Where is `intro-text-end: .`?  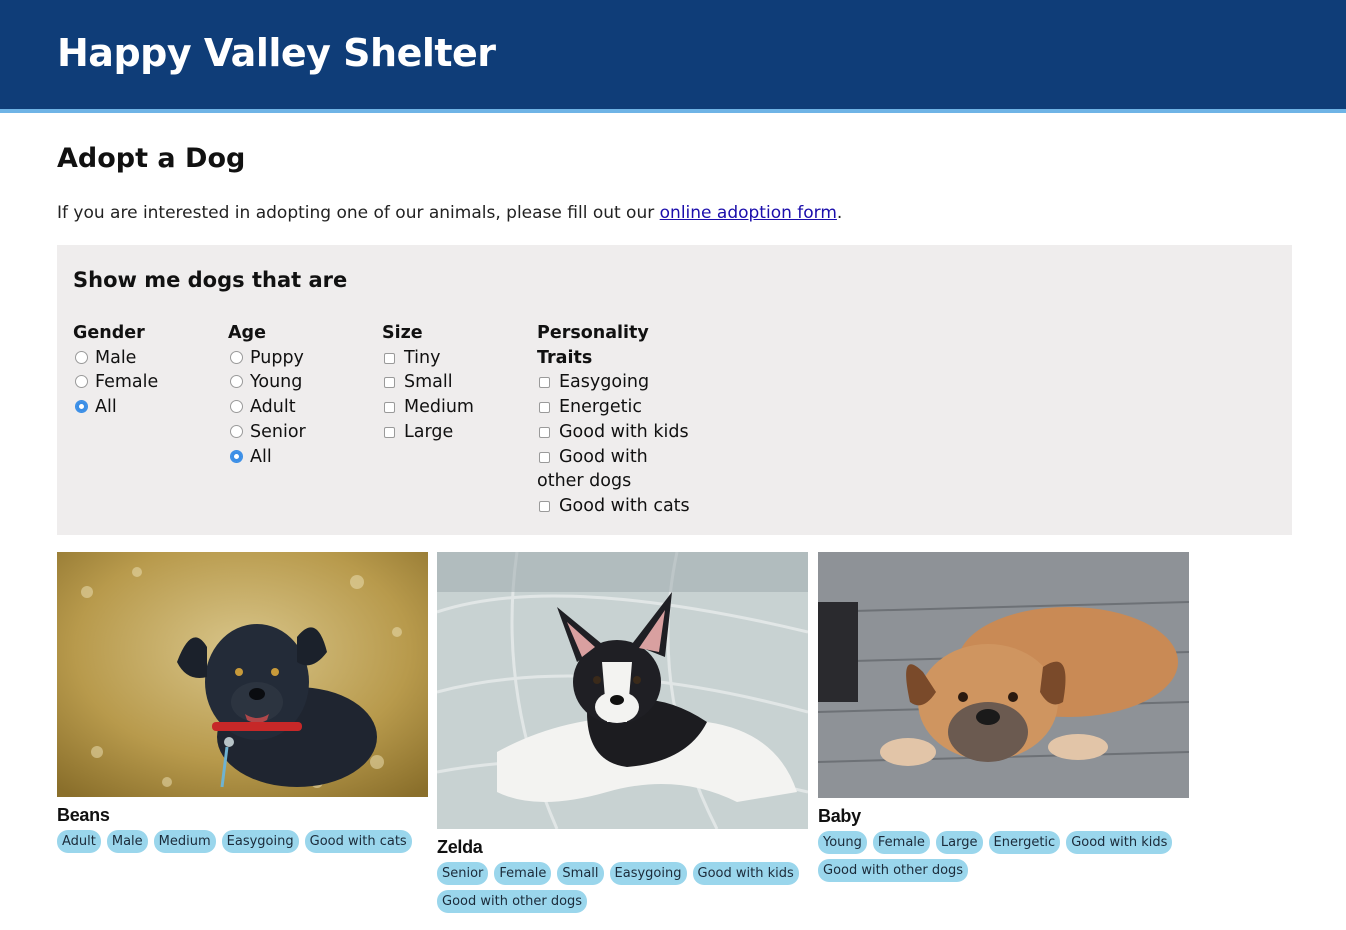 intro-text-end: . is located at coordinates (839, 213).